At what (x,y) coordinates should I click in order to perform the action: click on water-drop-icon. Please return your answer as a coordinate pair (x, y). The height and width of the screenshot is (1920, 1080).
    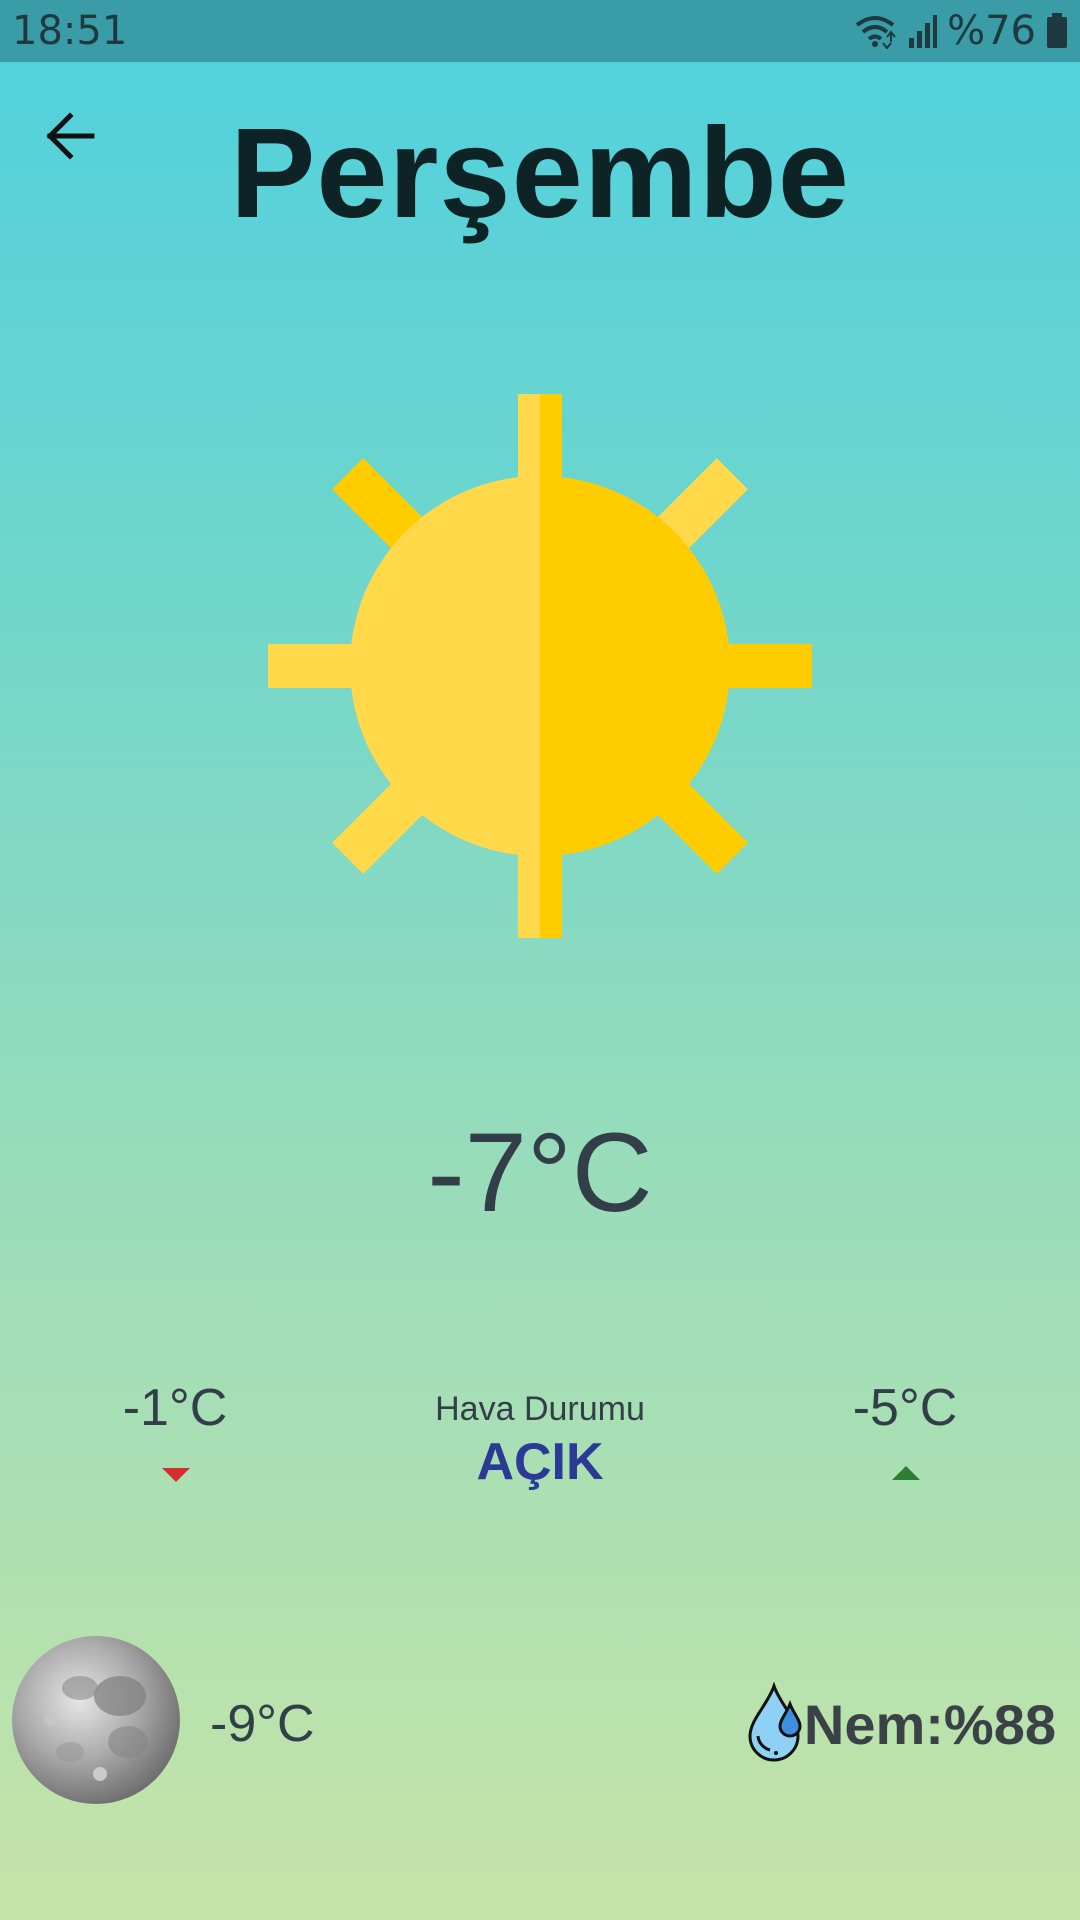
    Looking at the image, I should click on (776, 1721).